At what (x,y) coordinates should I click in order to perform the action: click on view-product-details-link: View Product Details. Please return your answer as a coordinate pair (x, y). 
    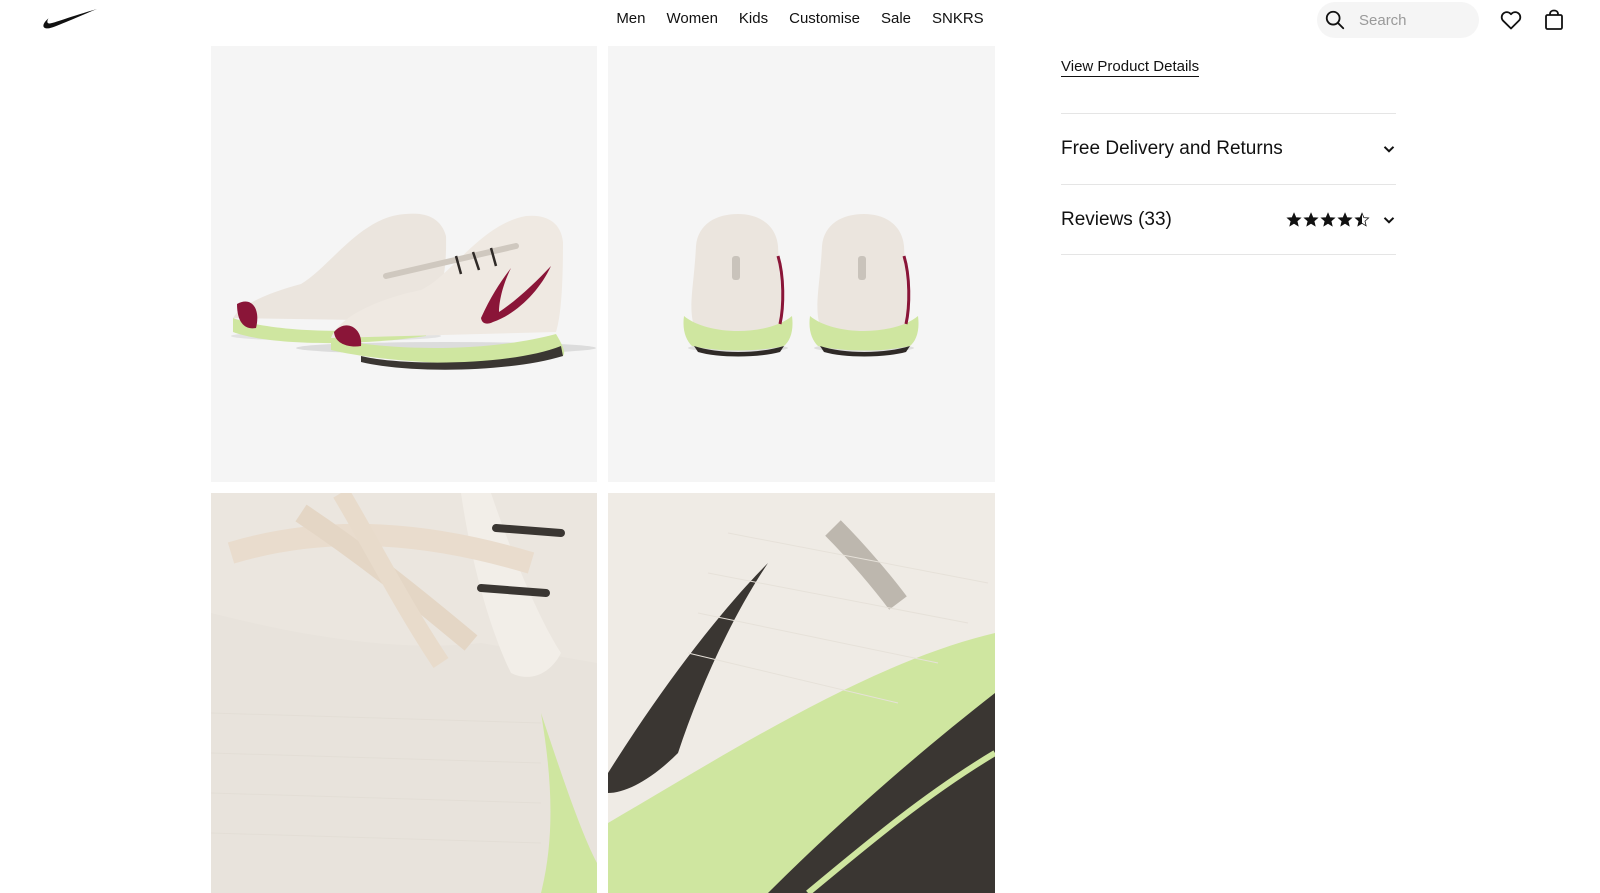
    Looking at the image, I should click on (1130, 67).